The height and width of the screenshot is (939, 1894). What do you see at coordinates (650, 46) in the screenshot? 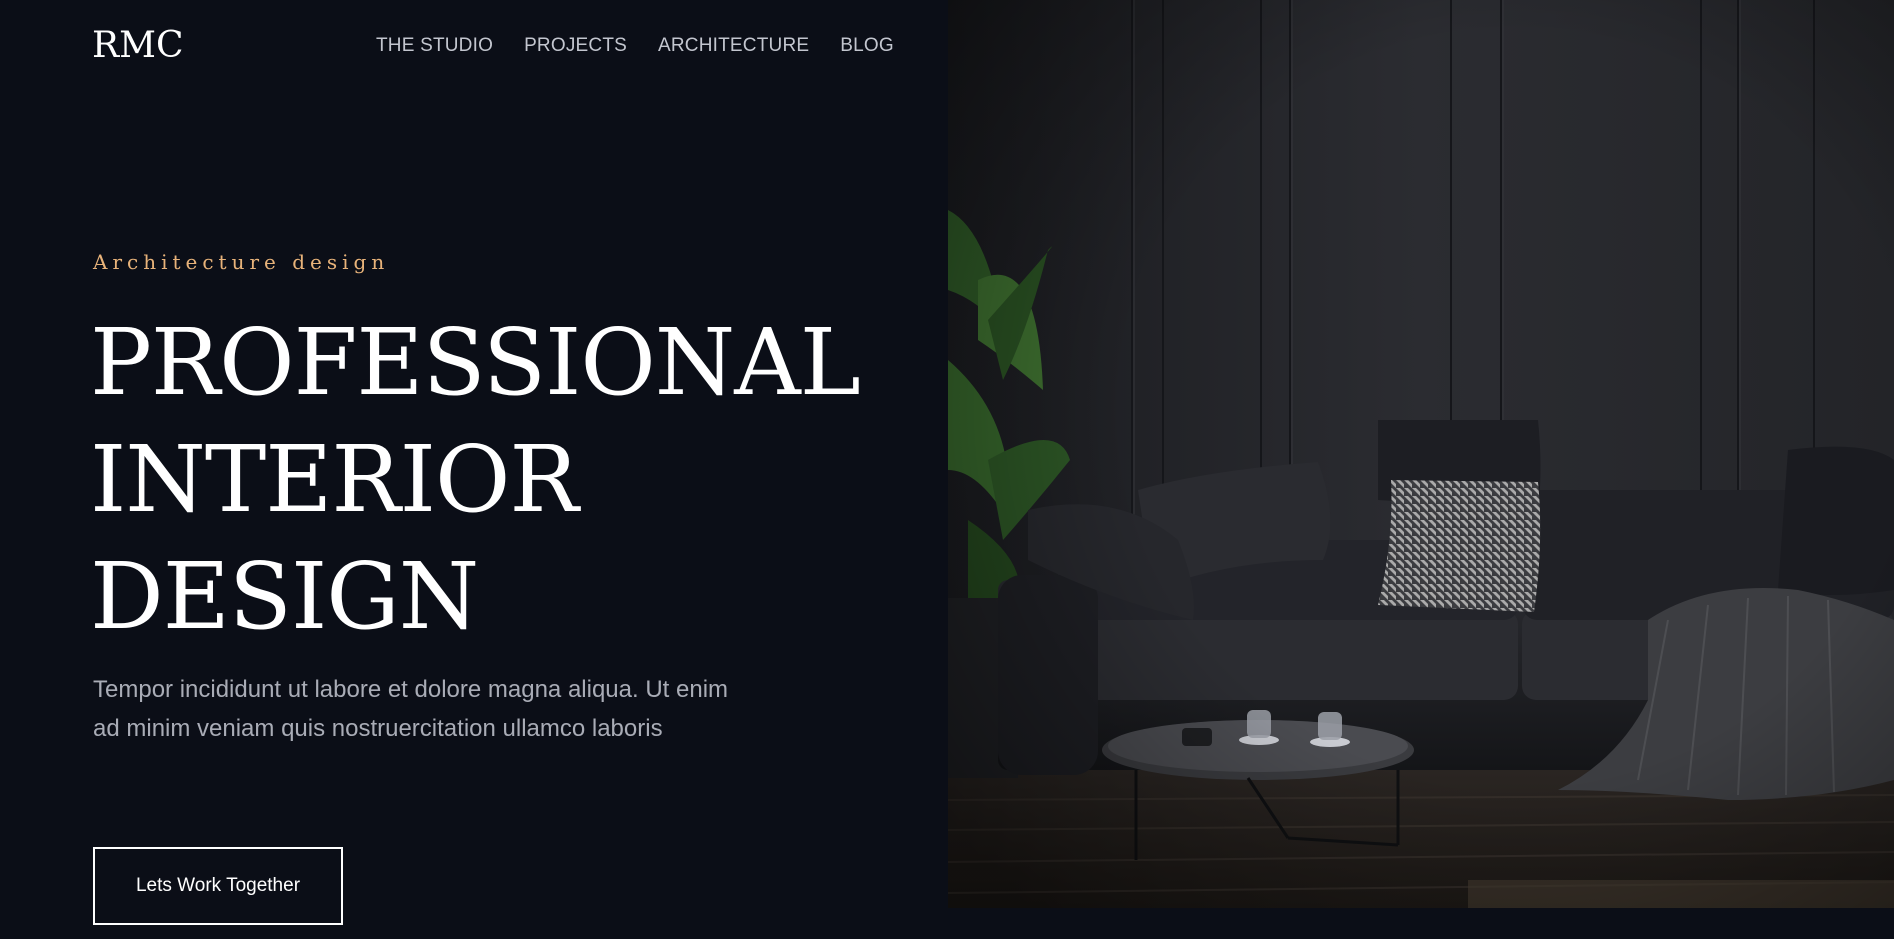
I see `main-nav: THE STUDIO PROJECTS ARCHITECTURE BLOG` at bounding box center [650, 46].